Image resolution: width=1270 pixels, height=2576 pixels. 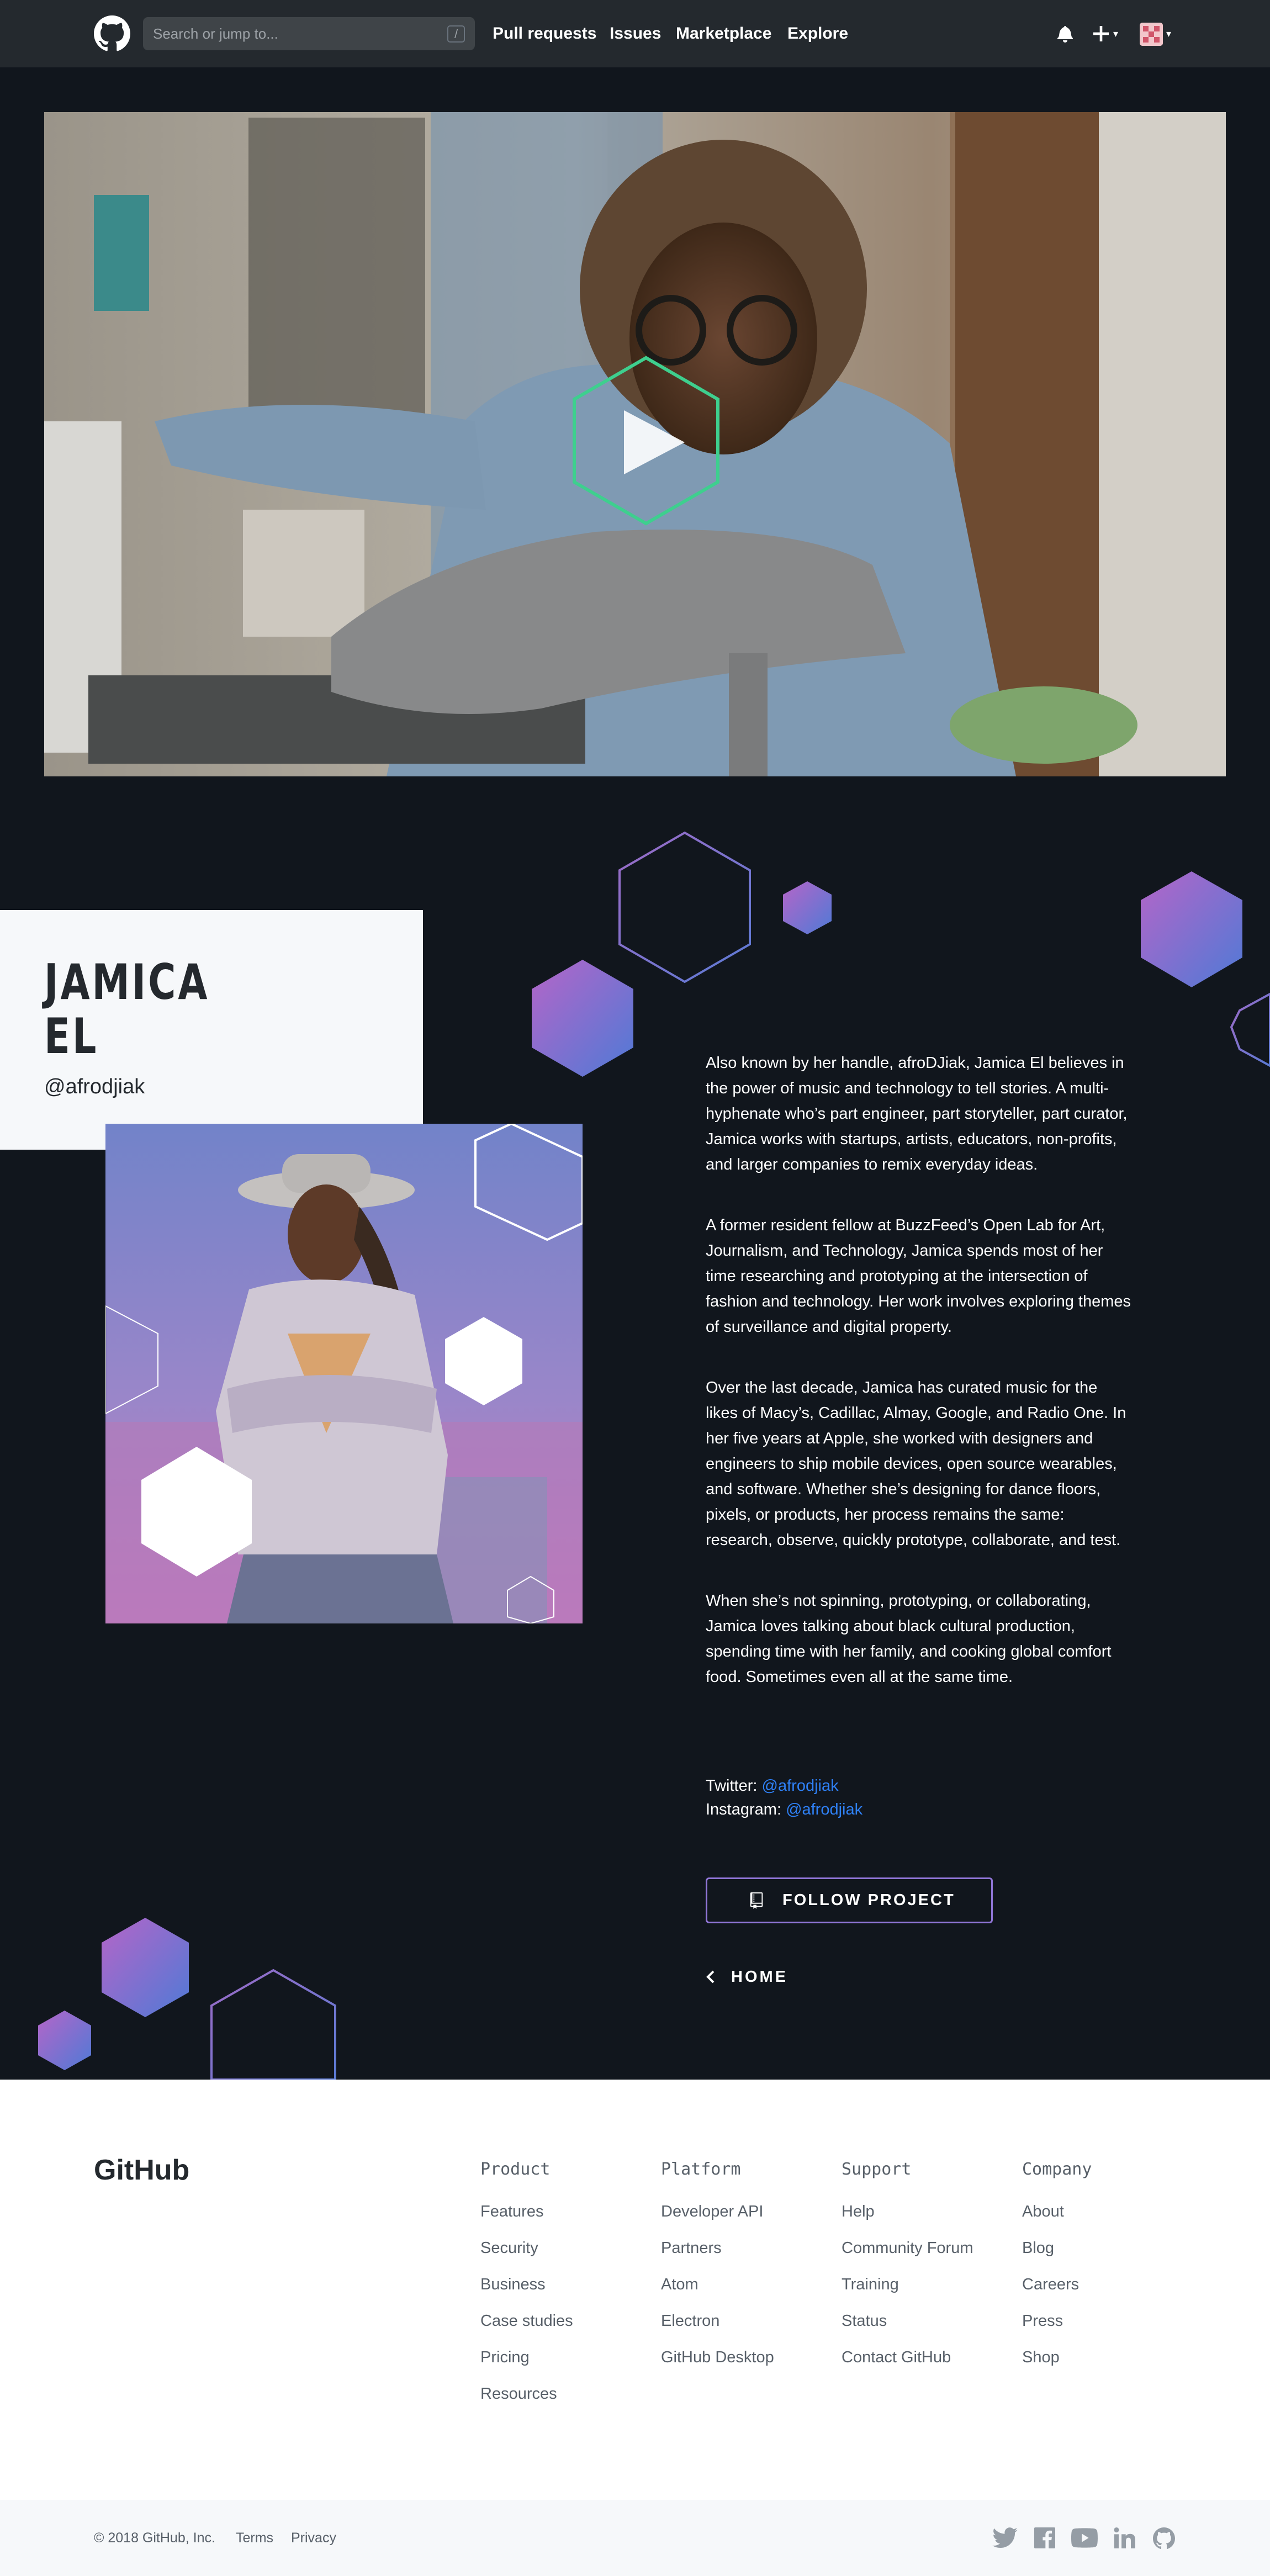 I want to click on instagram-link: @afrodjiak, so click(x=824, y=1810).